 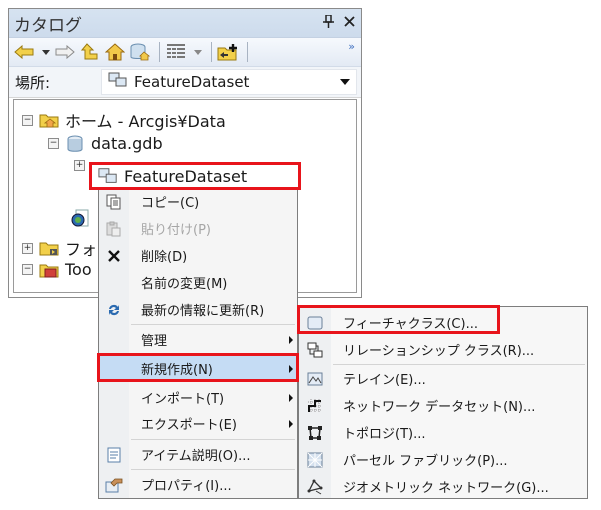 What do you see at coordinates (198, 368) in the screenshot?
I see `menu-item-new: 新規作成(N)` at bounding box center [198, 368].